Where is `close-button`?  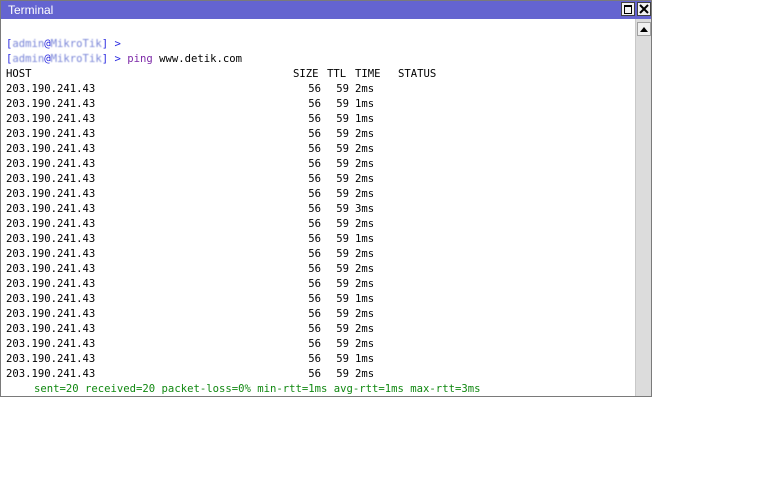
close-button is located at coordinates (644, 9).